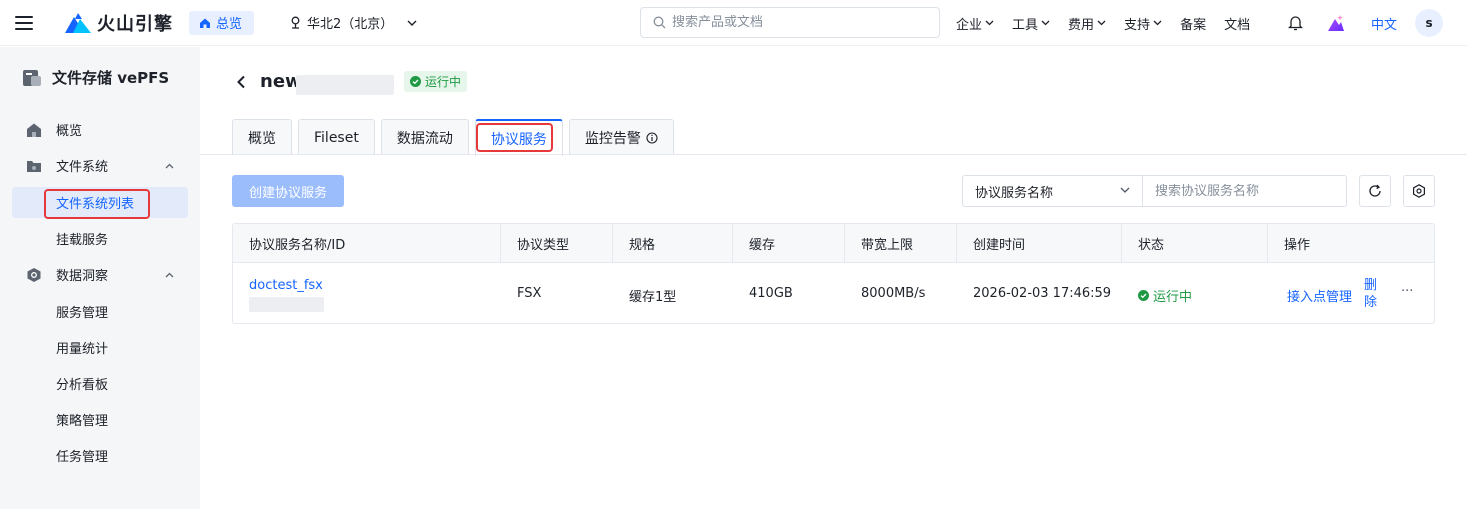 This screenshot has width=1467, height=509. What do you see at coordinates (345, 85) in the screenshot?
I see `redacted-id` at bounding box center [345, 85].